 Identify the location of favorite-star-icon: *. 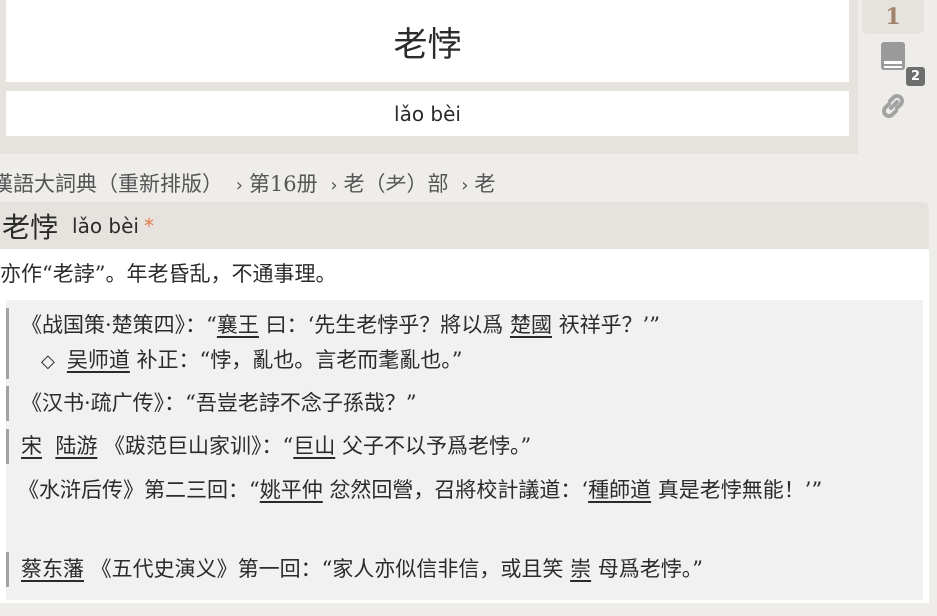
(149, 226).